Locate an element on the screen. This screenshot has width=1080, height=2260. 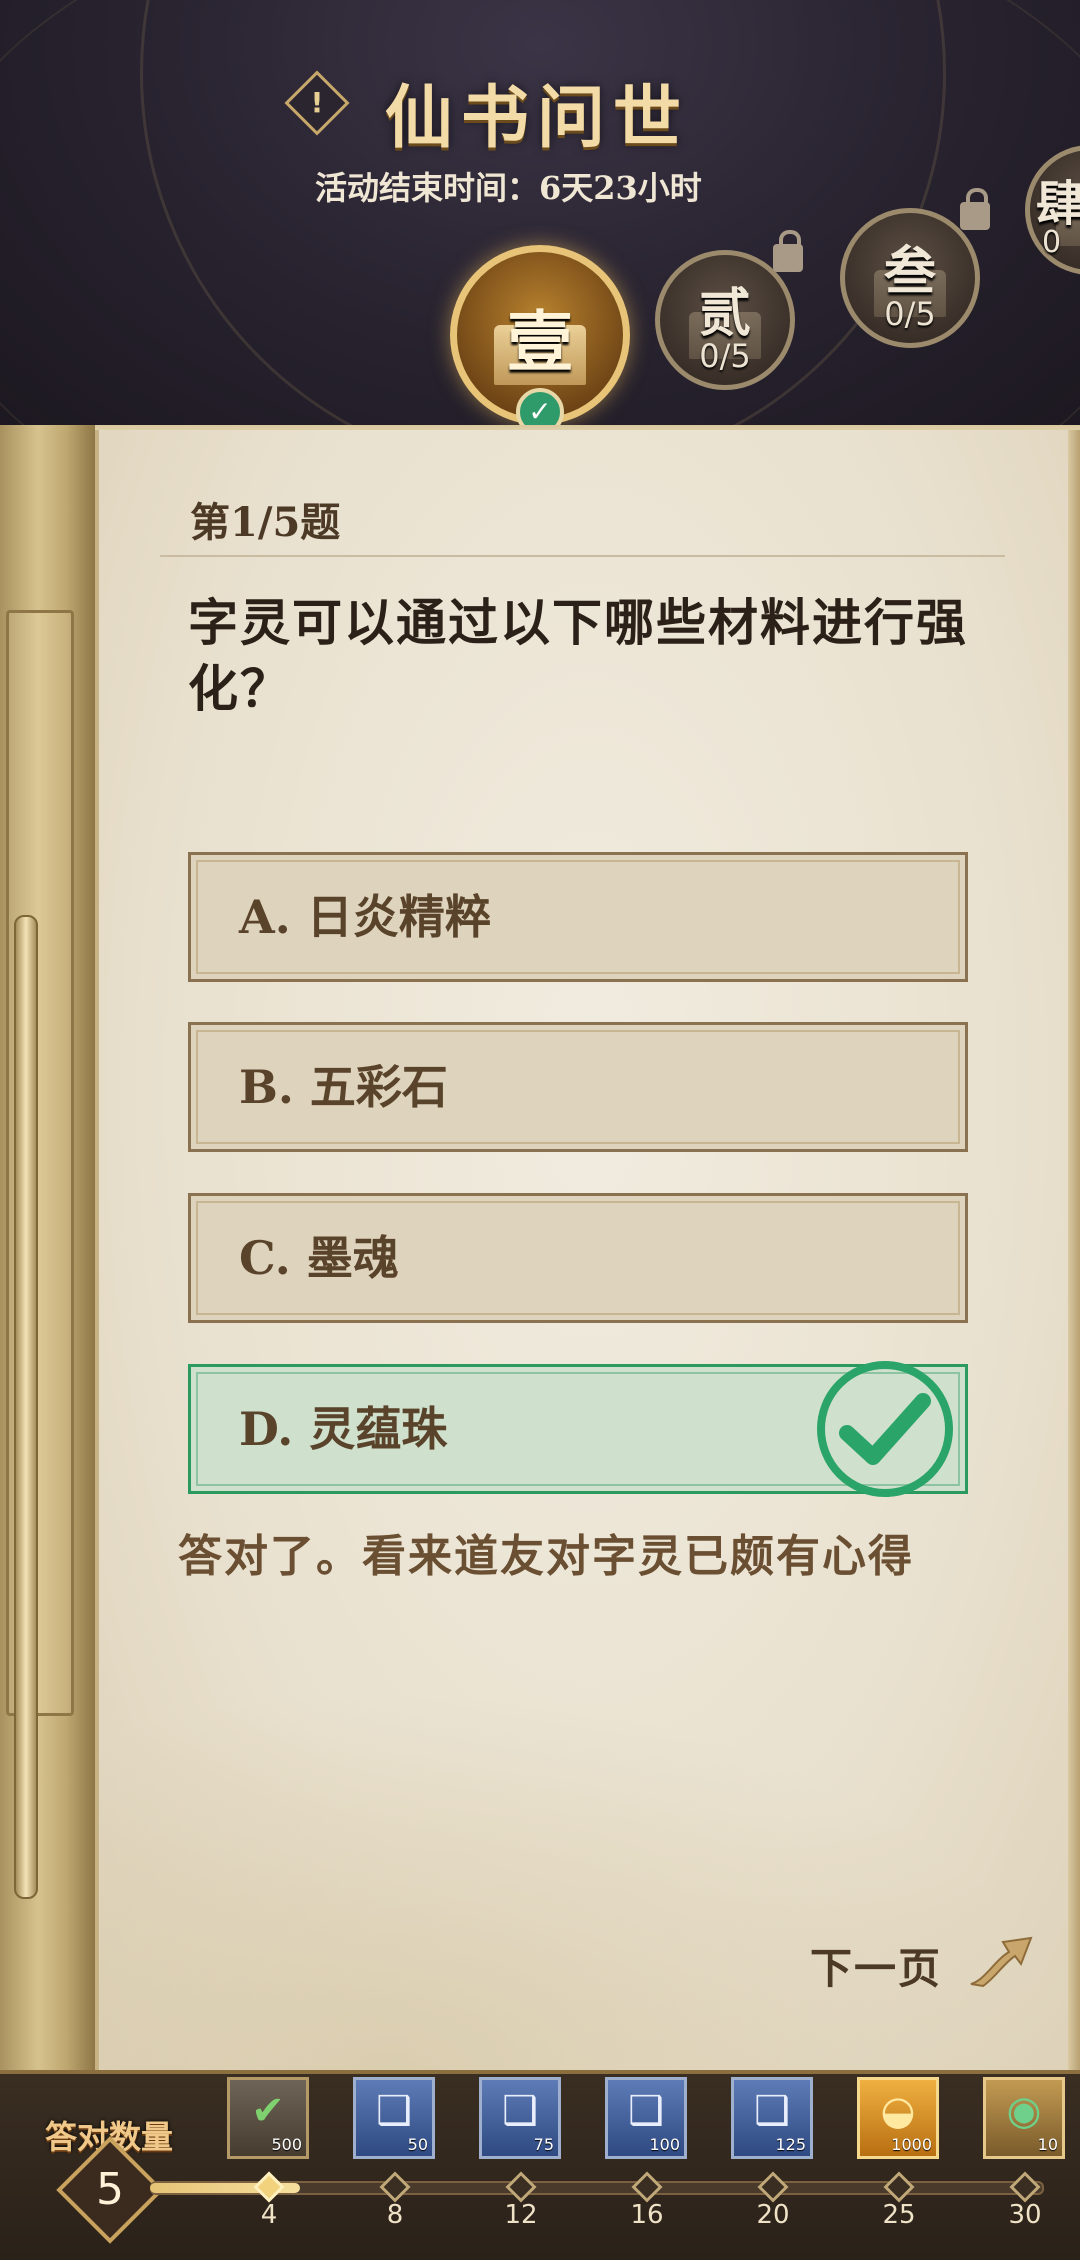
question-number: 第1/5题 is located at coordinates (265, 522).